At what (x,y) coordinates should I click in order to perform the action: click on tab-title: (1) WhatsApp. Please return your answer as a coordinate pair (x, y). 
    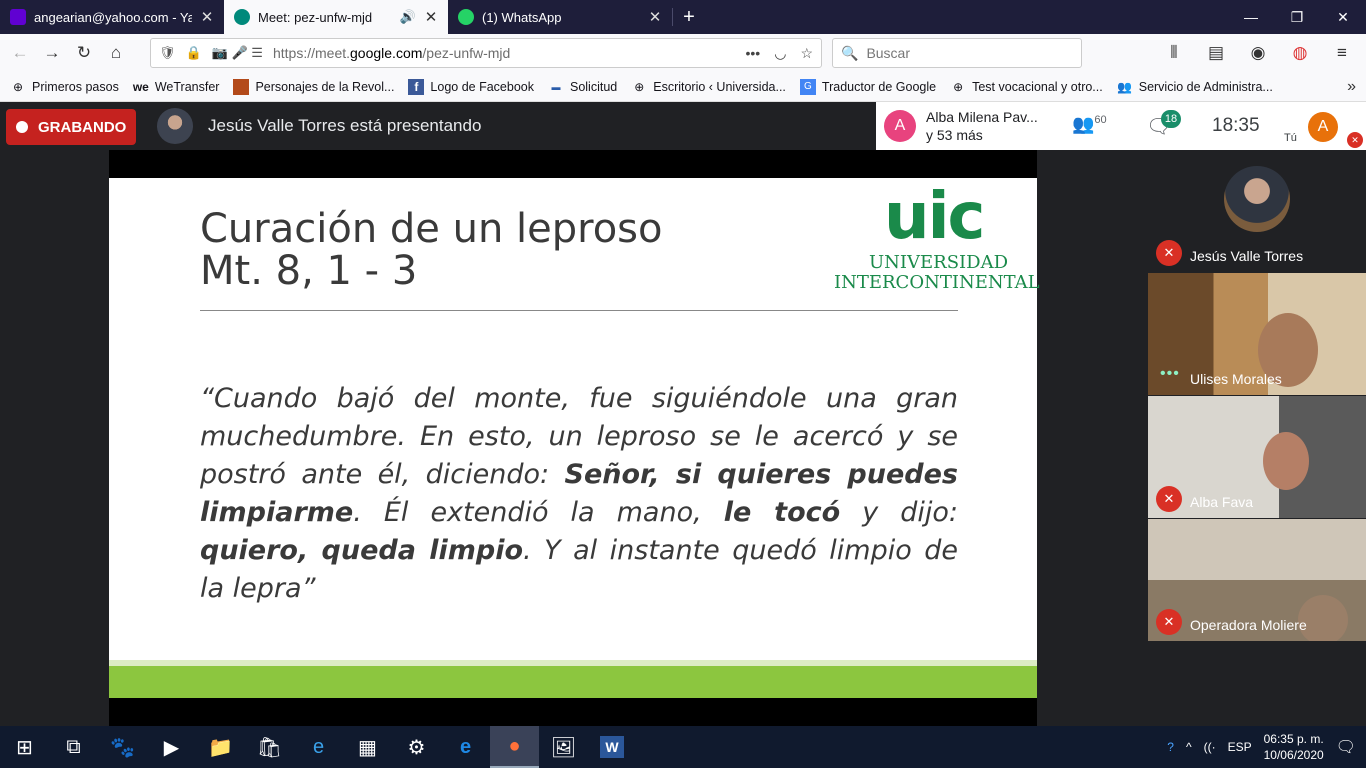
    Looking at the image, I should click on (522, 17).